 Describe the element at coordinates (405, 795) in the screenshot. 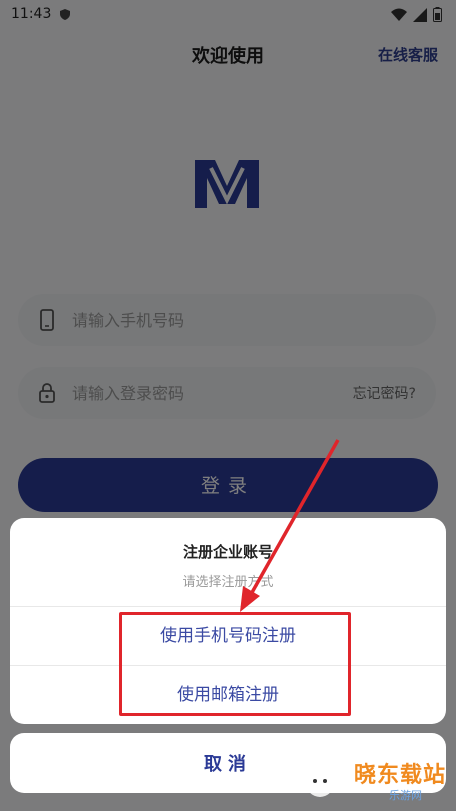

I see `watermark-subtext: 乐游网` at that location.